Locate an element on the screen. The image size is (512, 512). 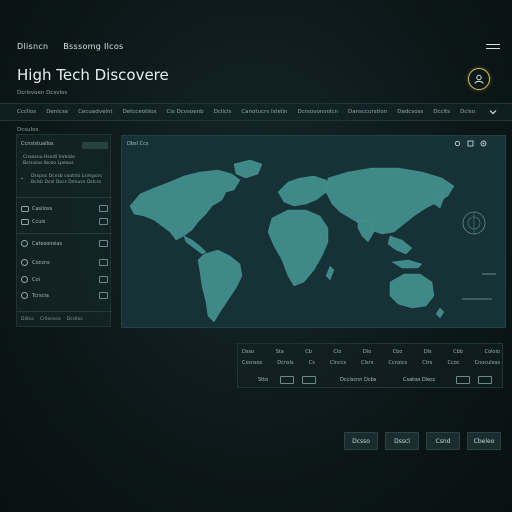
strip-row: Dsso Sta Cb Clo Dlo Cbo Dls Cbb Coloio is located at coordinates (371, 352).